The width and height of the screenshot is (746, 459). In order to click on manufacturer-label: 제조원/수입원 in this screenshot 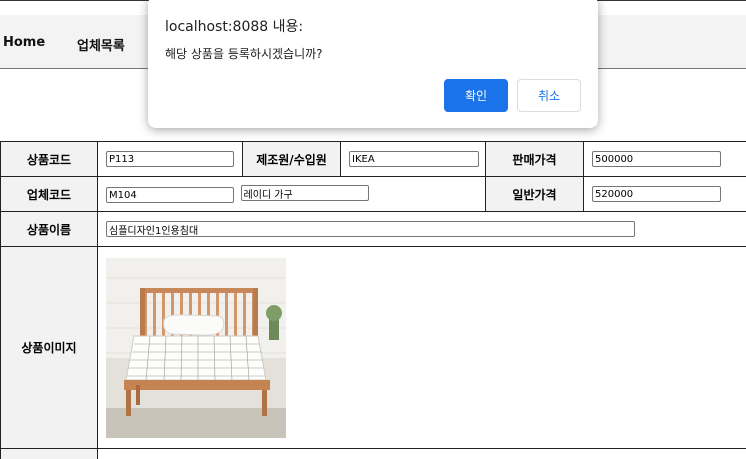, I will do `click(291, 159)`.